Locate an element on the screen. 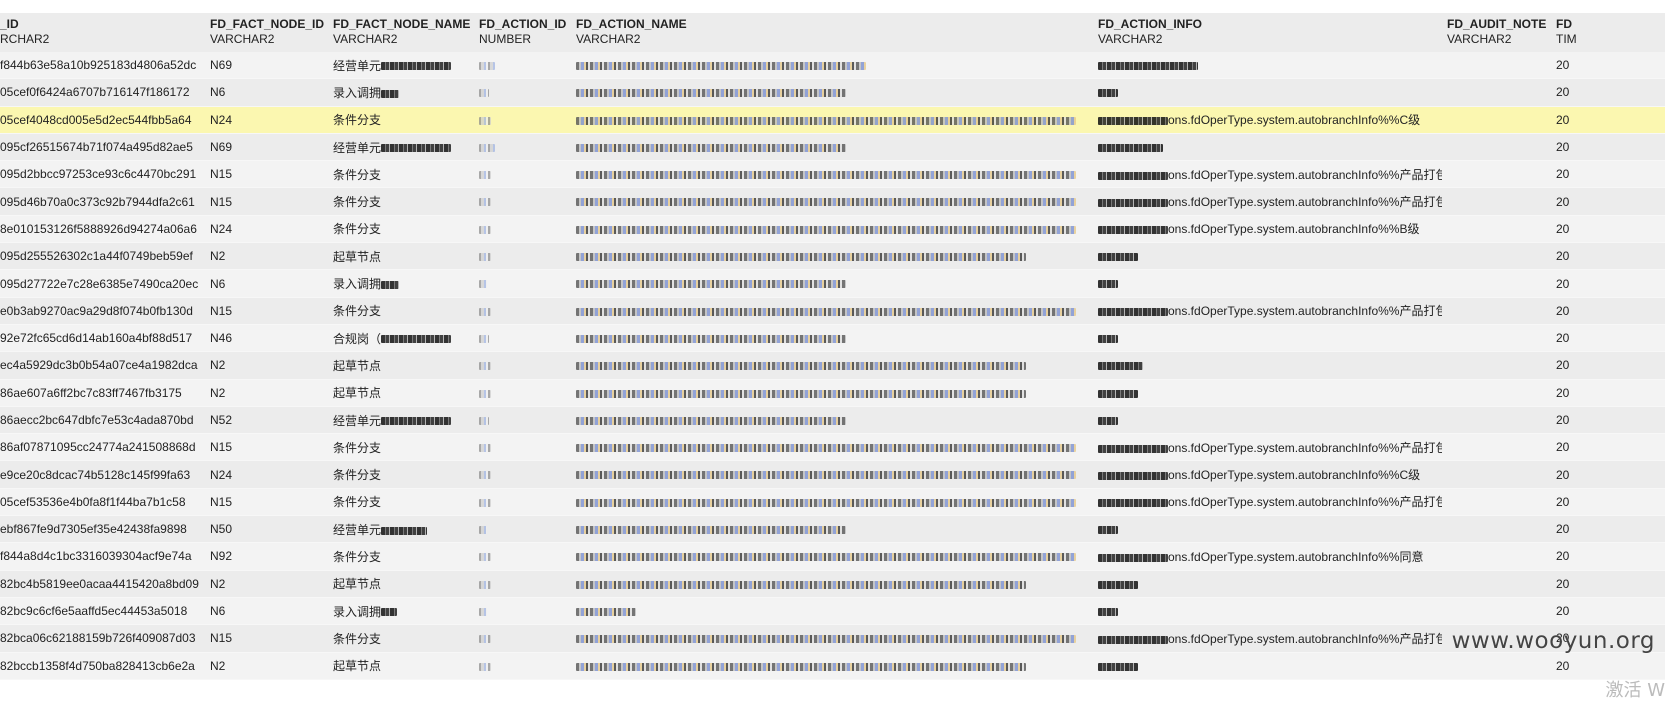  table-row: 82bc9c6cf6e5aaffd5ec44453a5018 N6 录入调拥 20 is located at coordinates (832, 611).